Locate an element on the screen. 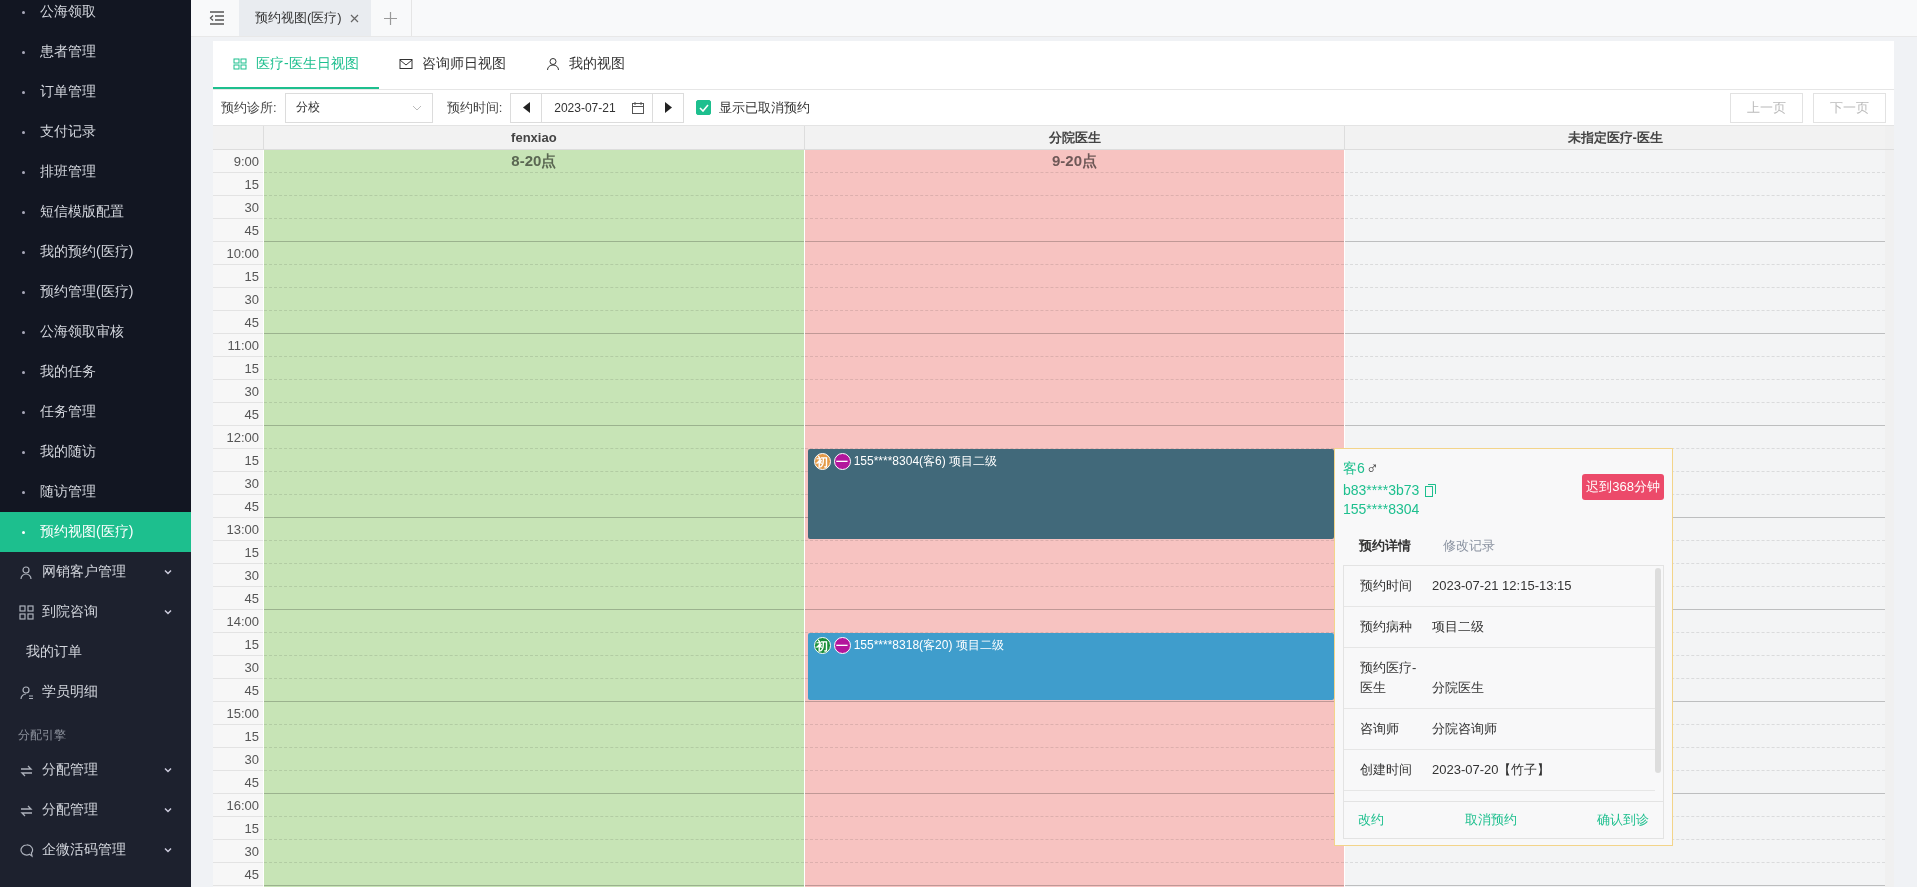 This screenshot has height=887, width=1917. previous-day-button is located at coordinates (526, 107).